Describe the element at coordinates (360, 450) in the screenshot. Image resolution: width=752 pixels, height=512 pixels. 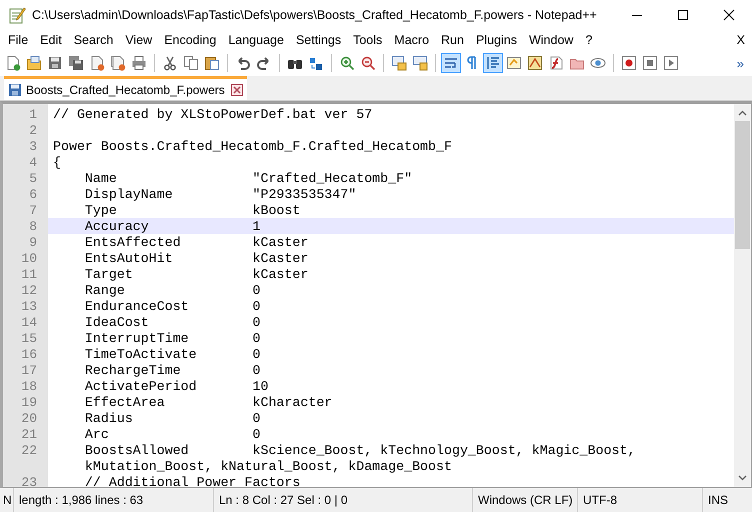
I see `code-line: BoostsAllowed kScience_Boost, kTechnology_Boost, kMagic_Boost,` at that location.